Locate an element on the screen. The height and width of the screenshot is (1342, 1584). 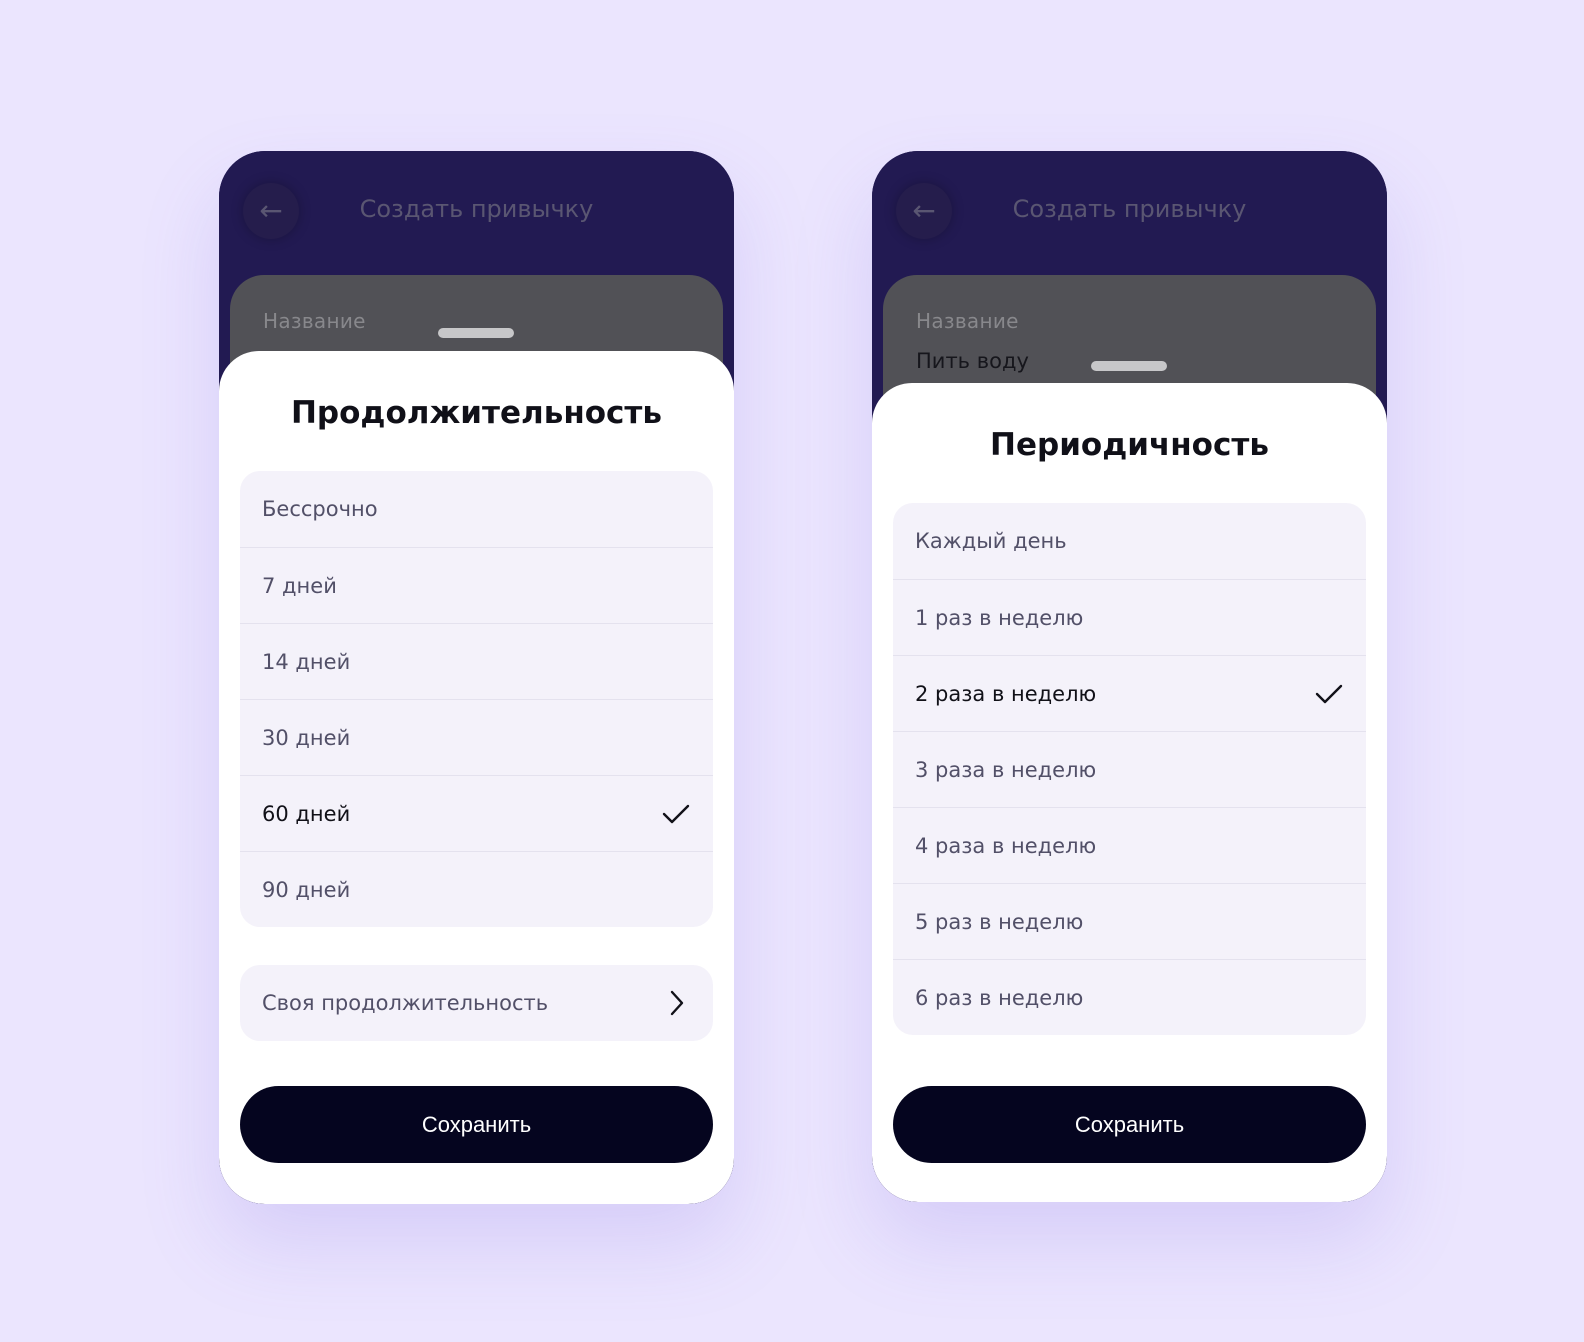
sheet-title: Продолжительность is located at coordinates (476, 413).